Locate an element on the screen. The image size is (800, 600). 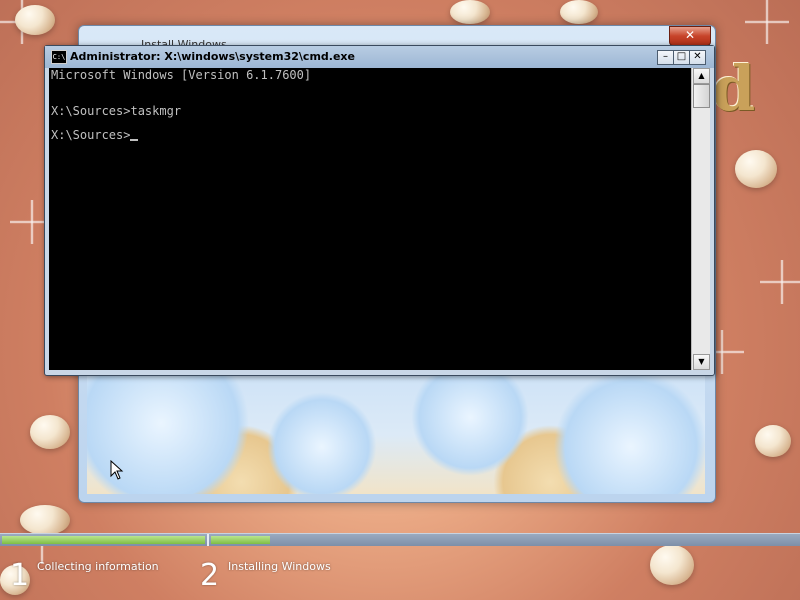
mouse-pointer-icon is located at coordinates (117, 470).